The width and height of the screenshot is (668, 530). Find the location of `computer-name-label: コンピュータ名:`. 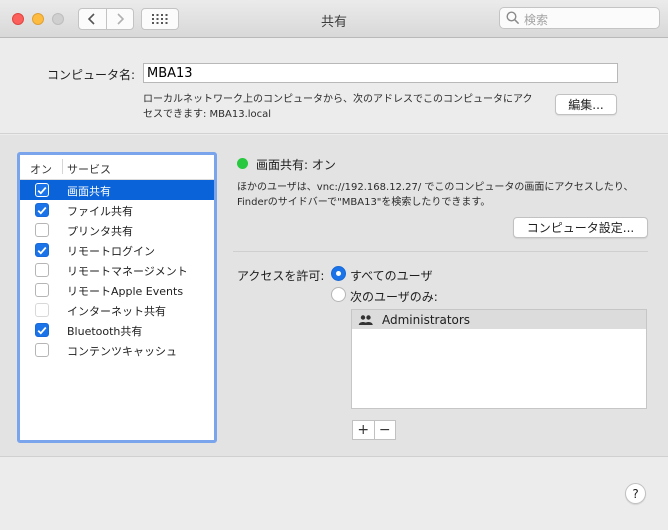

computer-name-label: コンピュータ名: is located at coordinates (91, 75).